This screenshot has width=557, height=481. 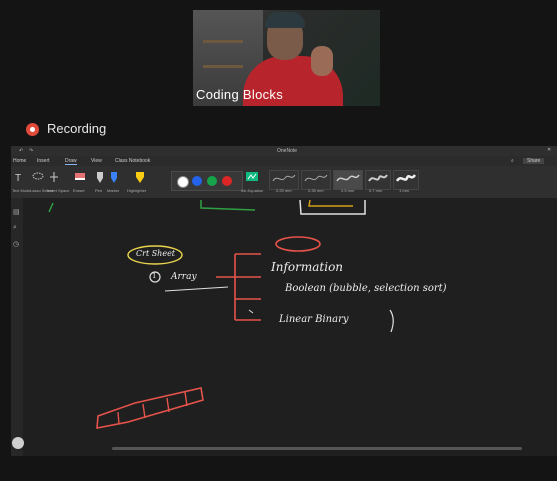 What do you see at coordinates (58, 190) in the screenshot?
I see `insert-space-label: Insert Space` at bounding box center [58, 190].